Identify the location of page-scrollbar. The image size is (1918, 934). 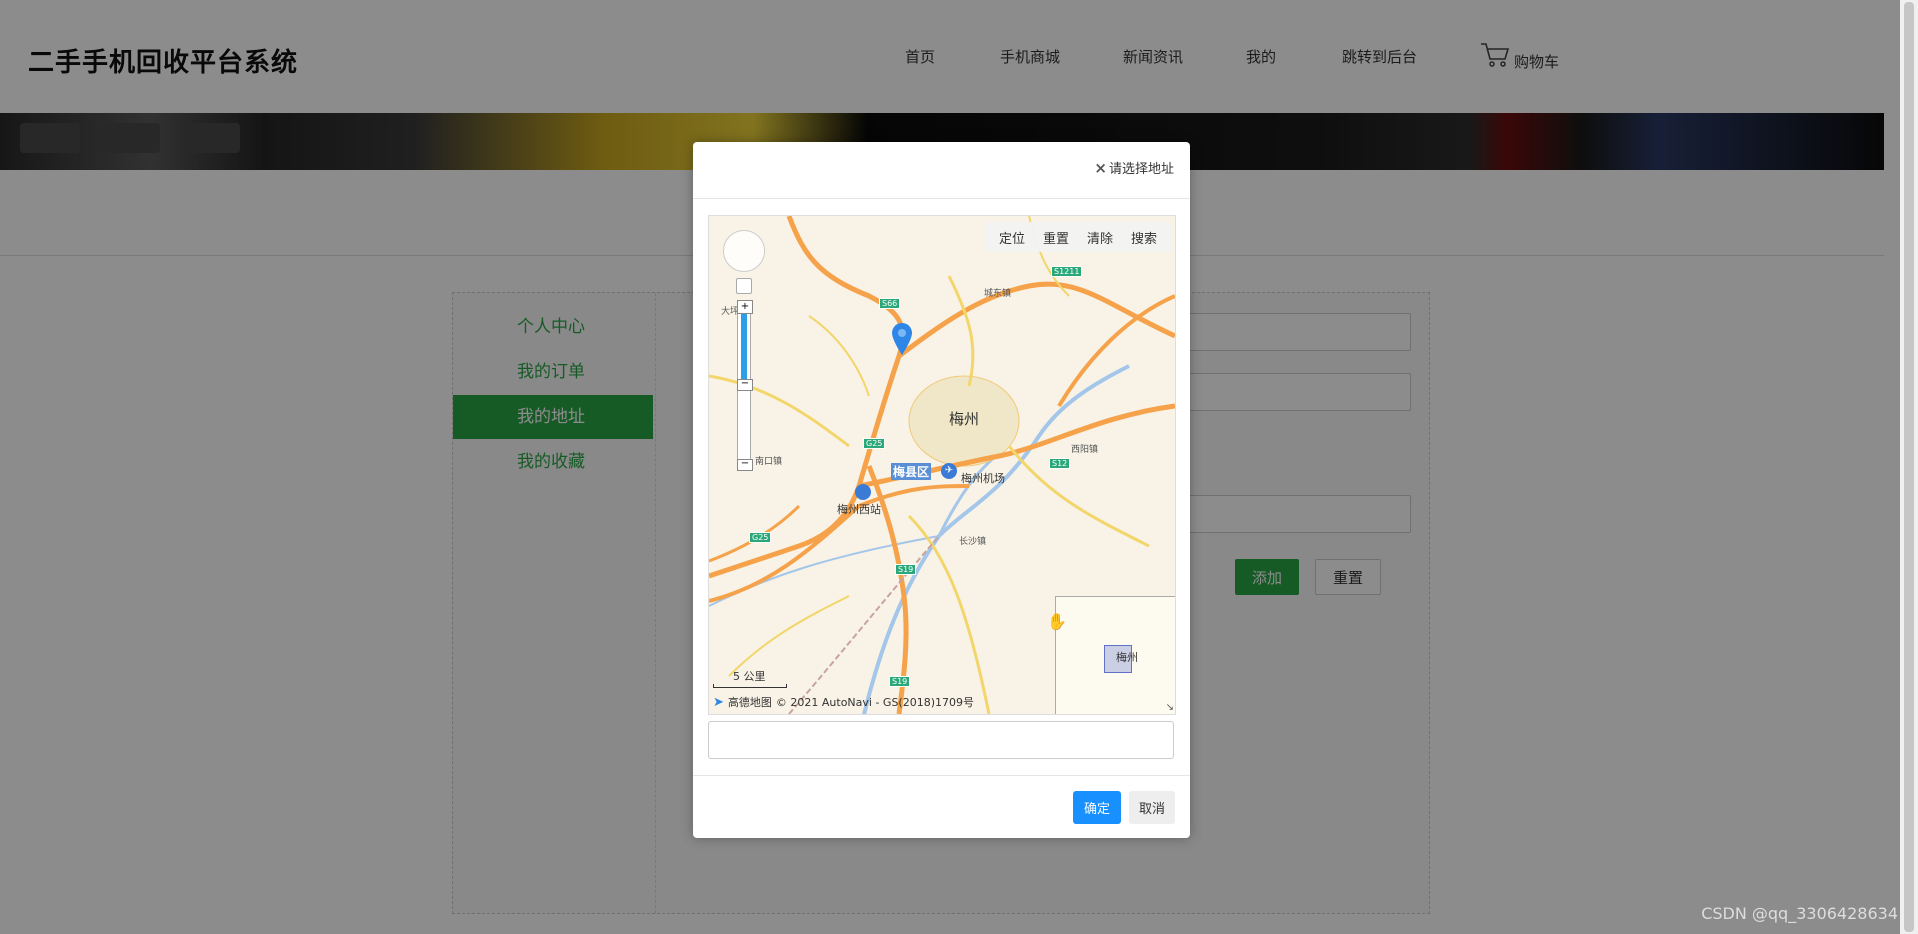
(1909, 467).